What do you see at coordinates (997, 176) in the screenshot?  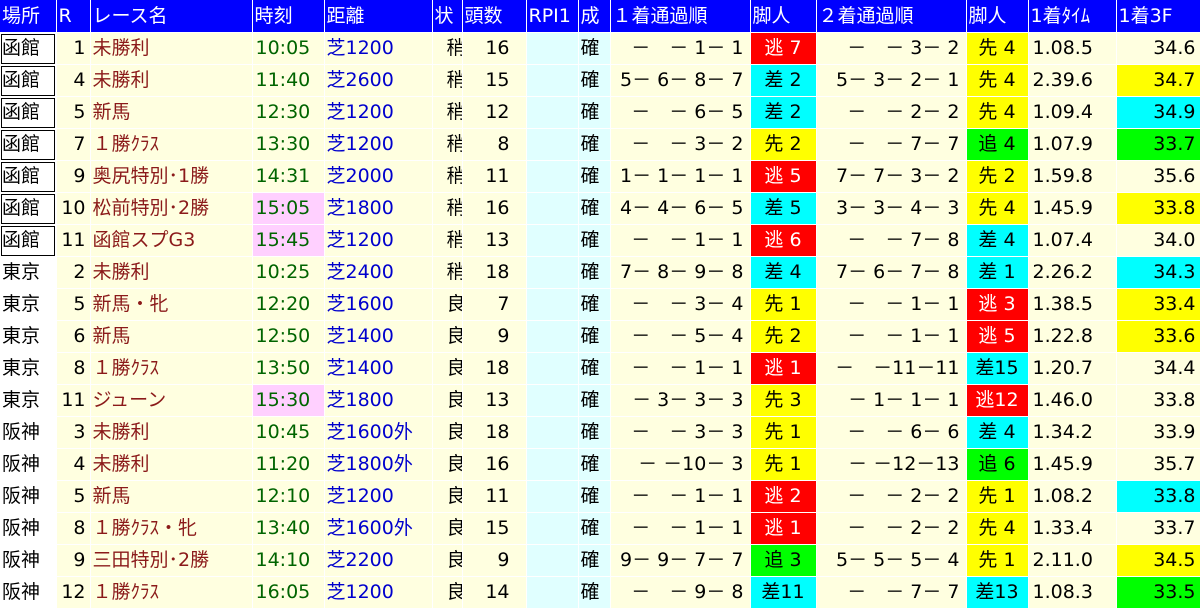 I see `style2-badge: 先 2` at bounding box center [997, 176].